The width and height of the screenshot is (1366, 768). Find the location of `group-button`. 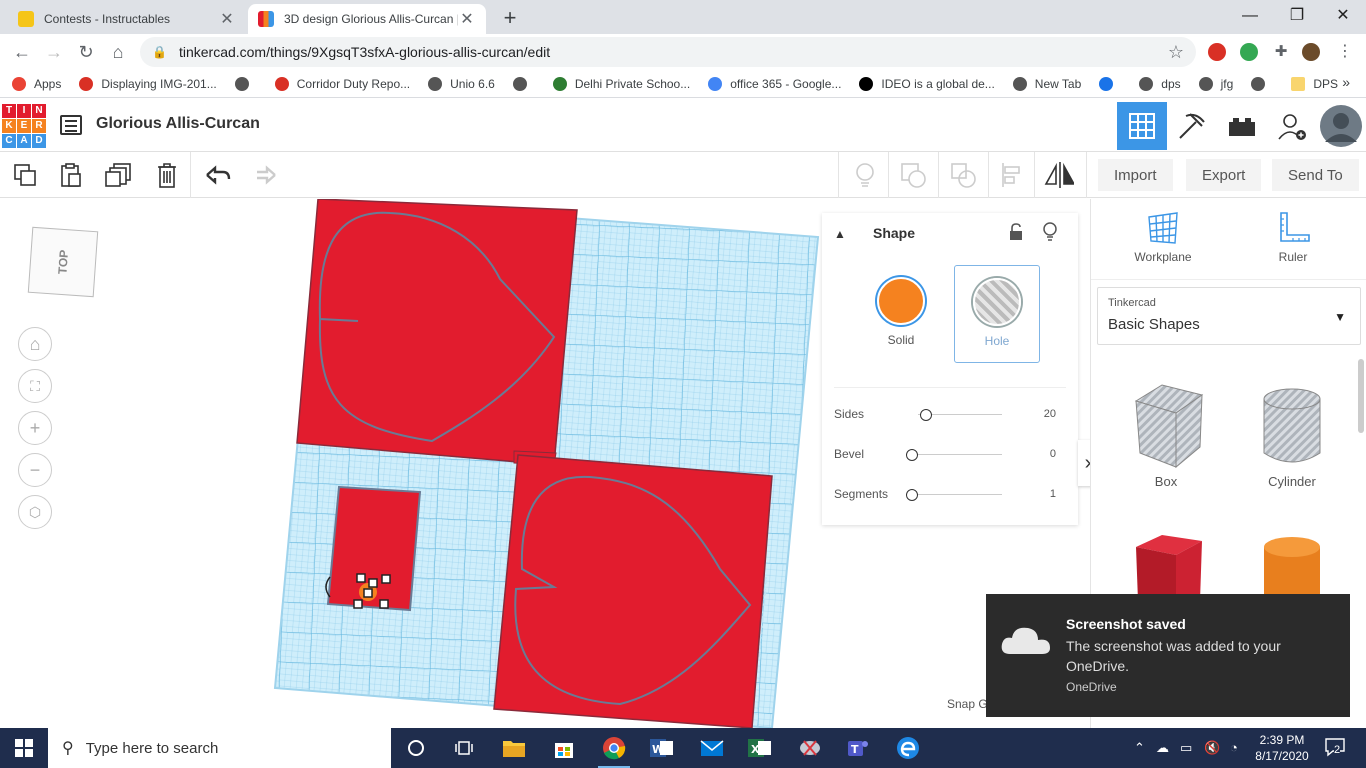

group-button is located at coordinates (913, 175).